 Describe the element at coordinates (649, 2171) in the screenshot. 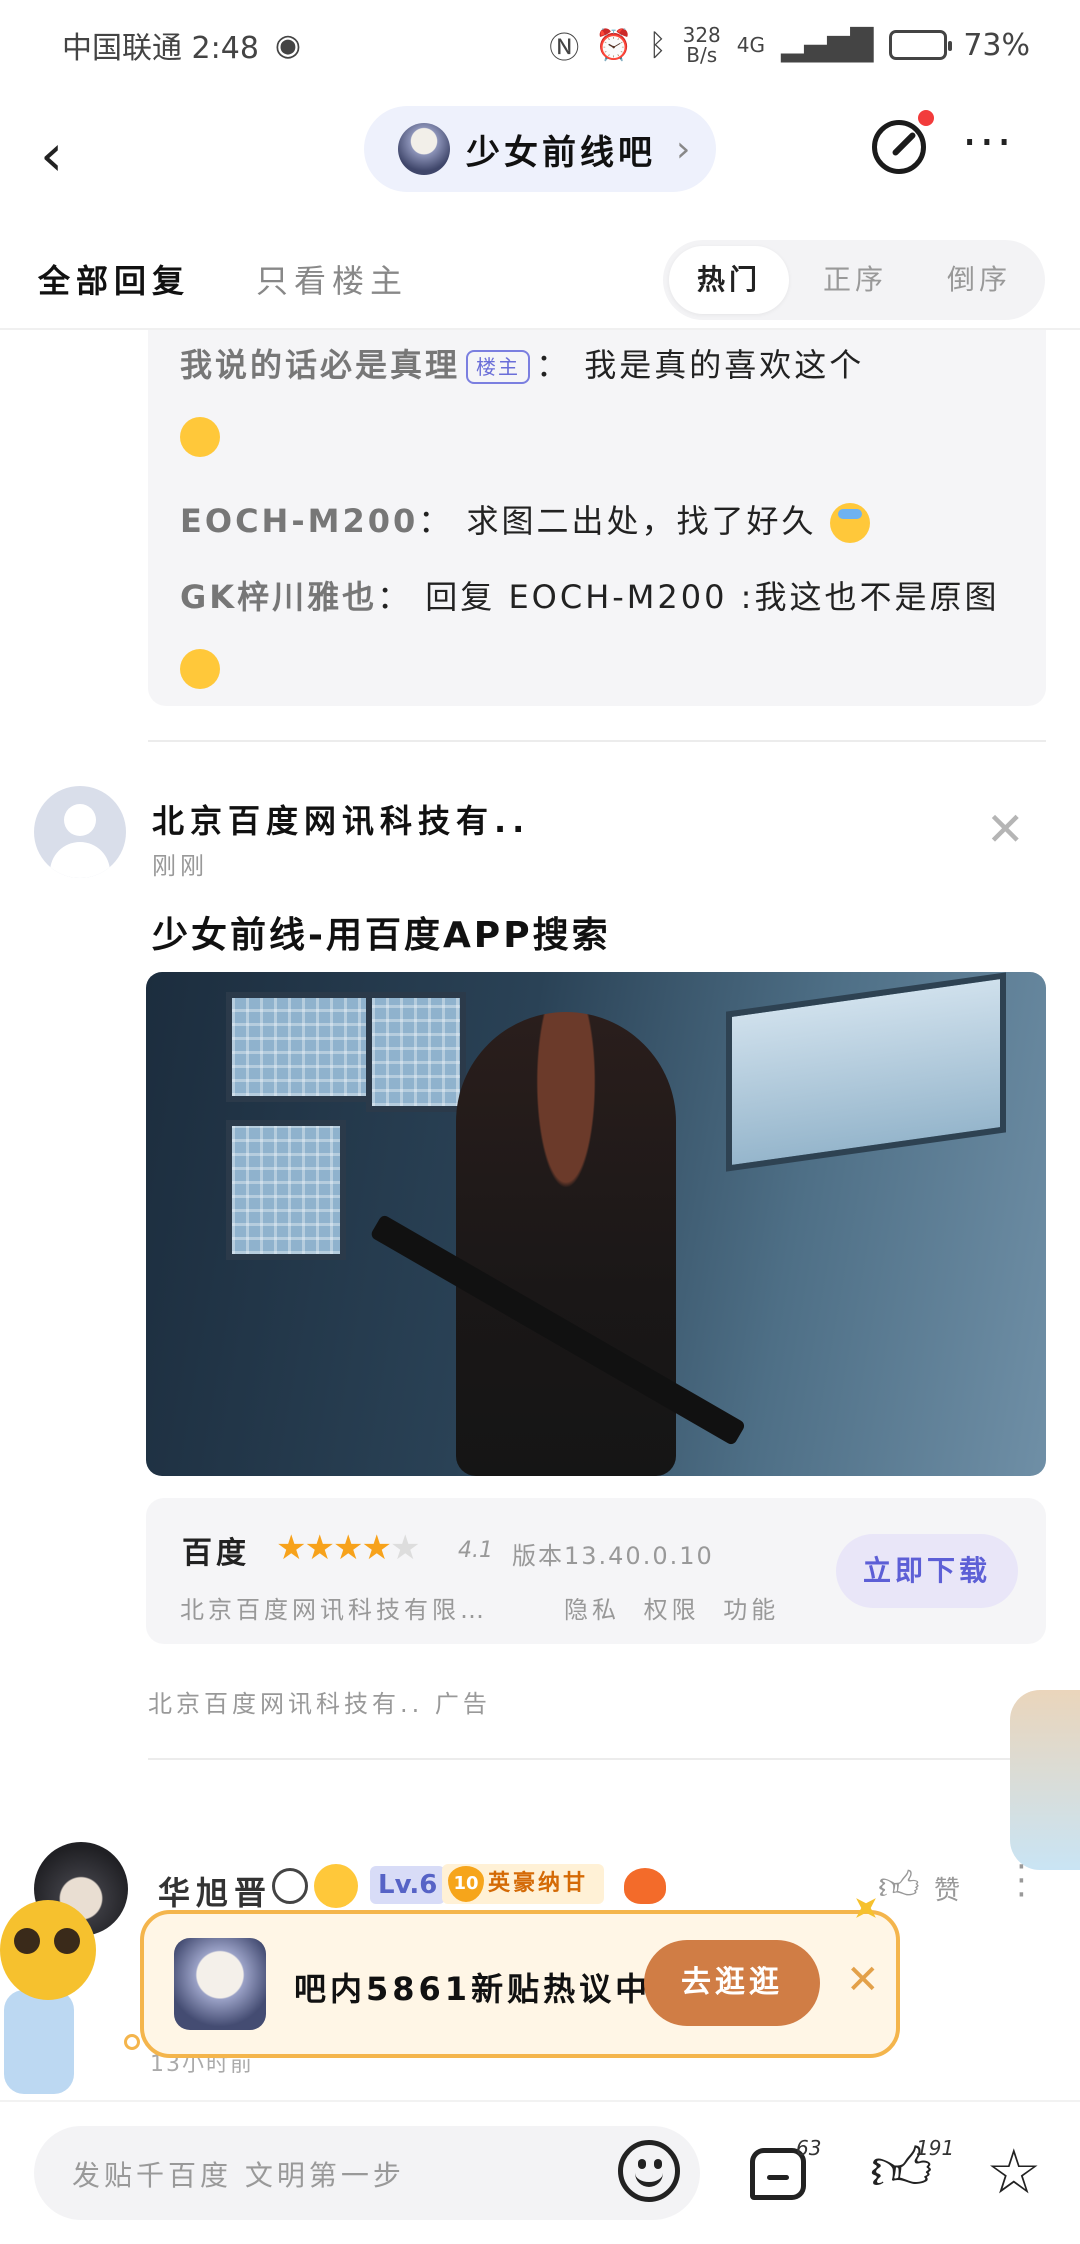

I see `emoji-icon` at that location.